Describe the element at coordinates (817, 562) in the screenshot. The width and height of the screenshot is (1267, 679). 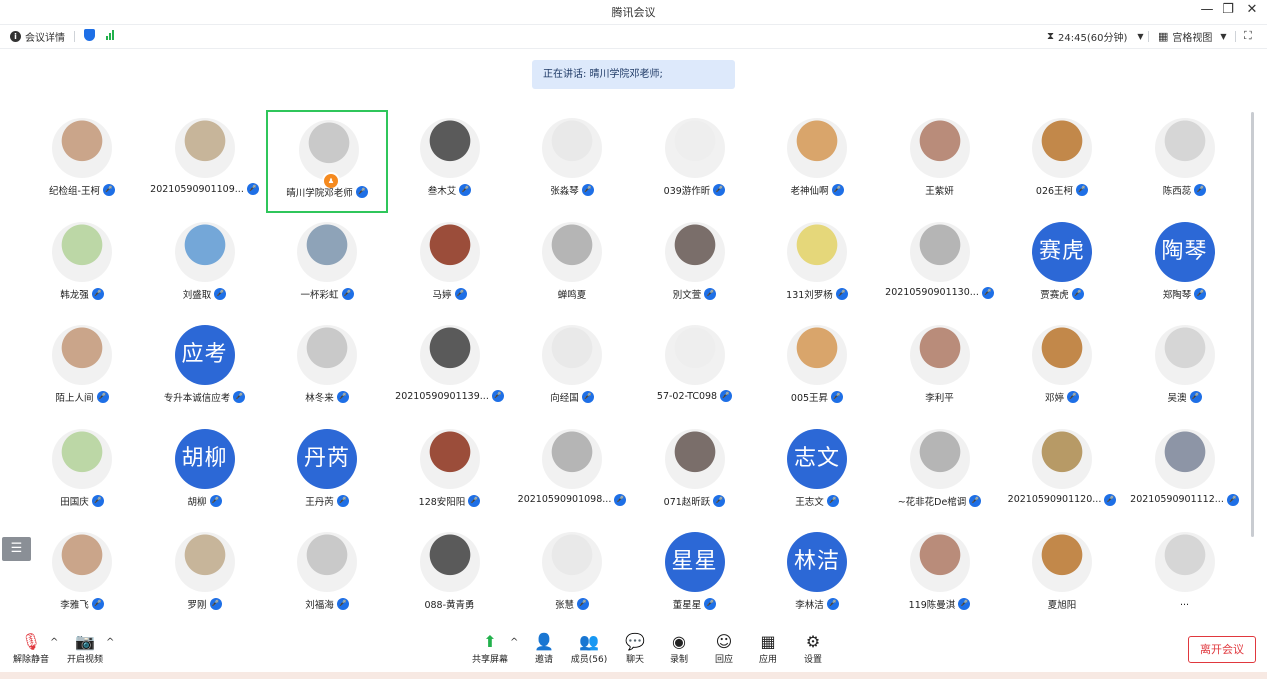
I see `avatar: 林洁` at that location.